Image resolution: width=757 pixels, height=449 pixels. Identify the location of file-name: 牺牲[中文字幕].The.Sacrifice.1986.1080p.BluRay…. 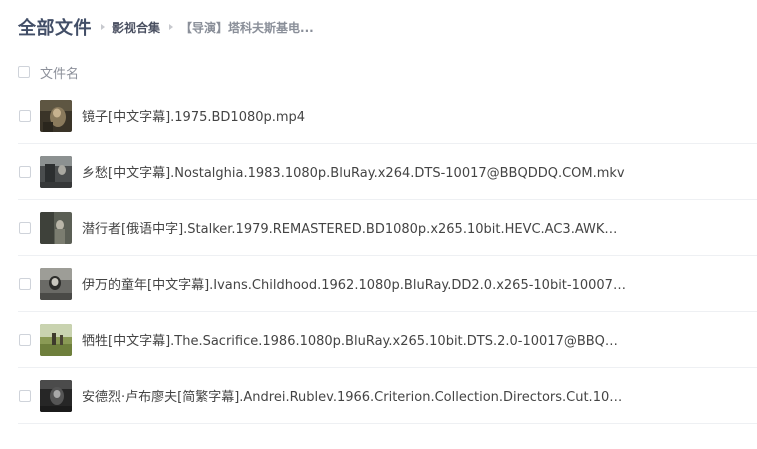
(354, 339).